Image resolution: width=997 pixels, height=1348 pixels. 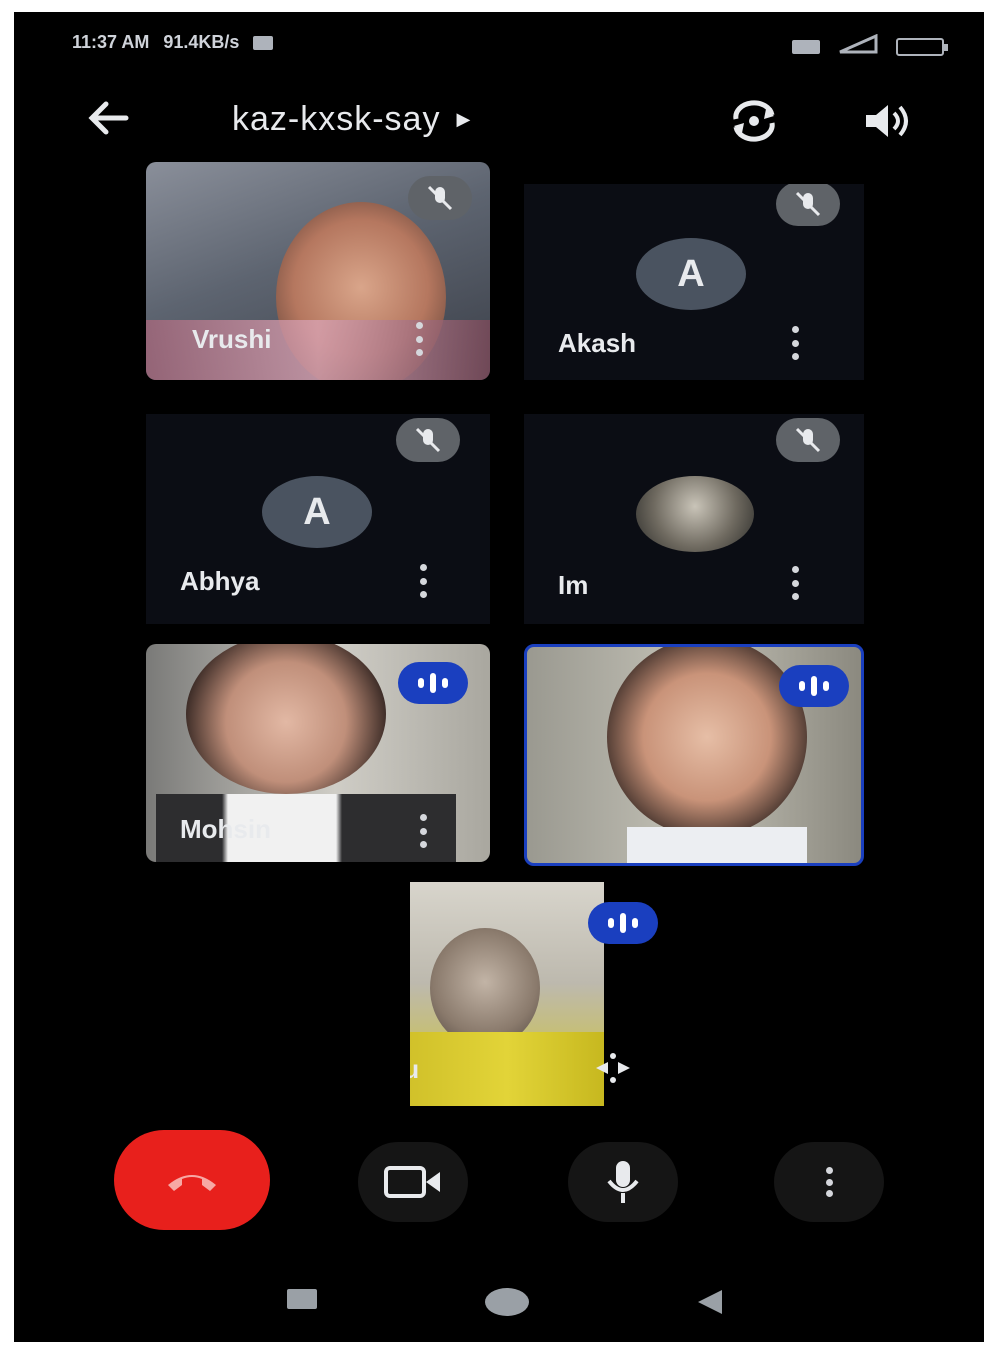 I want to click on header: kaz-kxsk-say ▶, so click(x=499, y=124).